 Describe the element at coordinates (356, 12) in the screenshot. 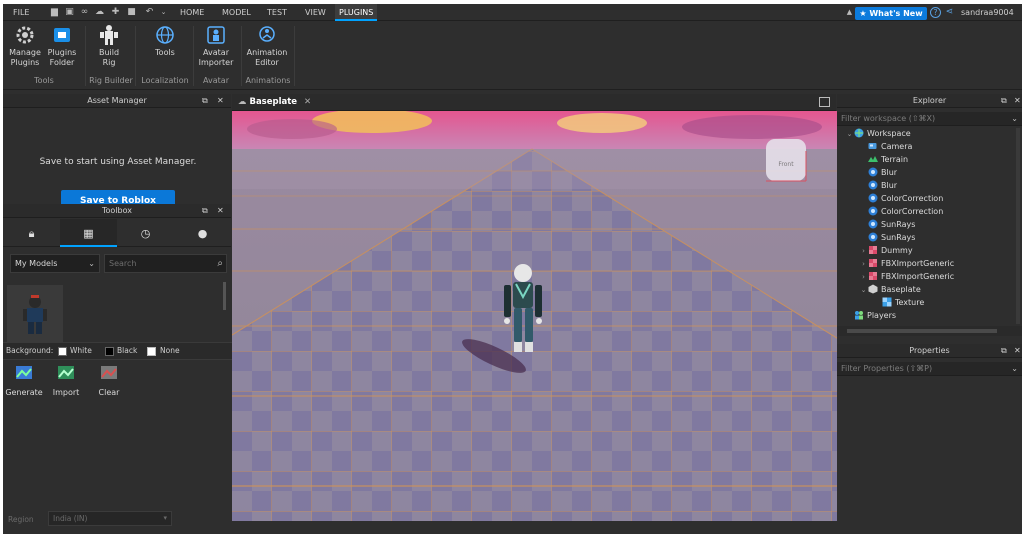

I see `tab-plugins: PLUGINS` at that location.